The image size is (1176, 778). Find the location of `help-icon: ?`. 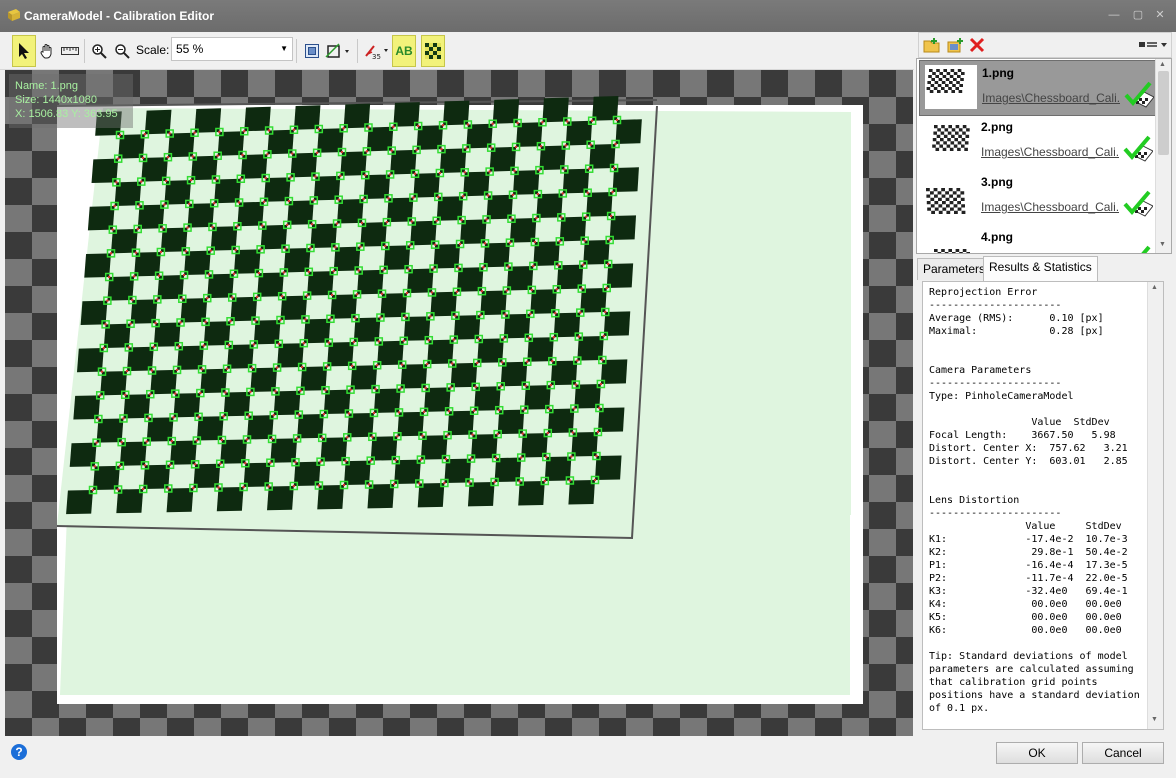

help-icon: ? is located at coordinates (19, 752).